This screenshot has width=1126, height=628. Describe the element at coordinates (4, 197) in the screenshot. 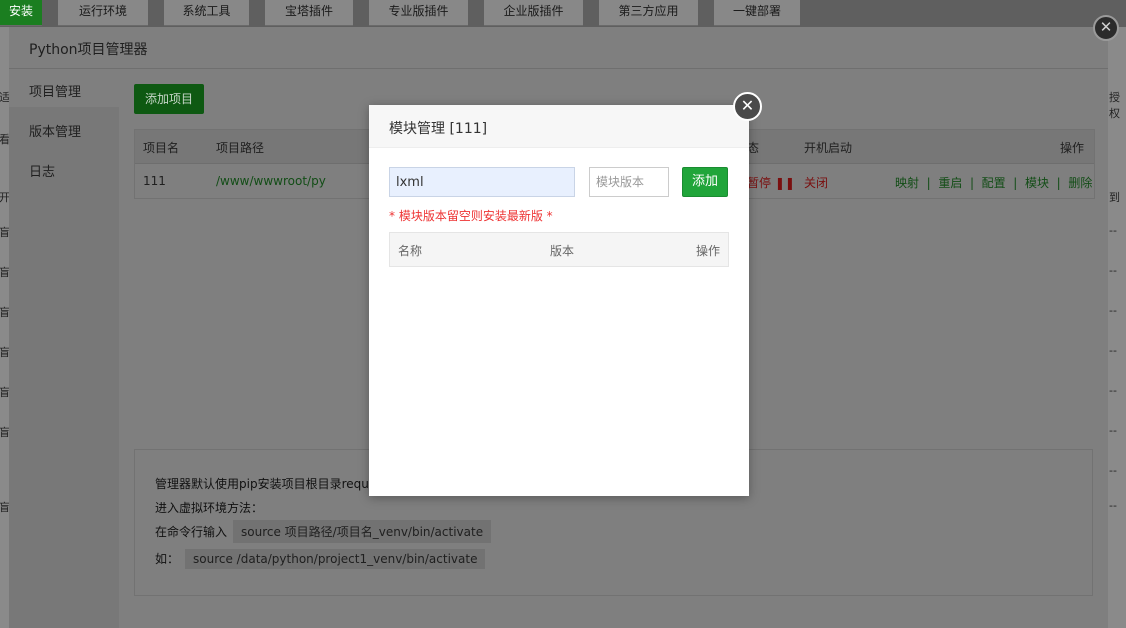

I see `bg-fragment: 开` at that location.